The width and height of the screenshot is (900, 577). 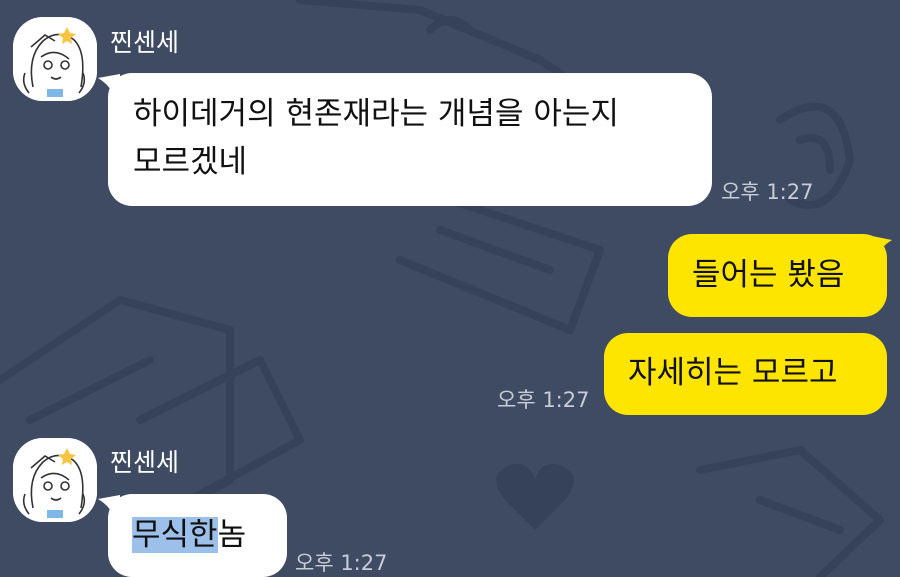 I want to click on incoming-message-bubble: 무식한놈, so click(x=197, y=535).